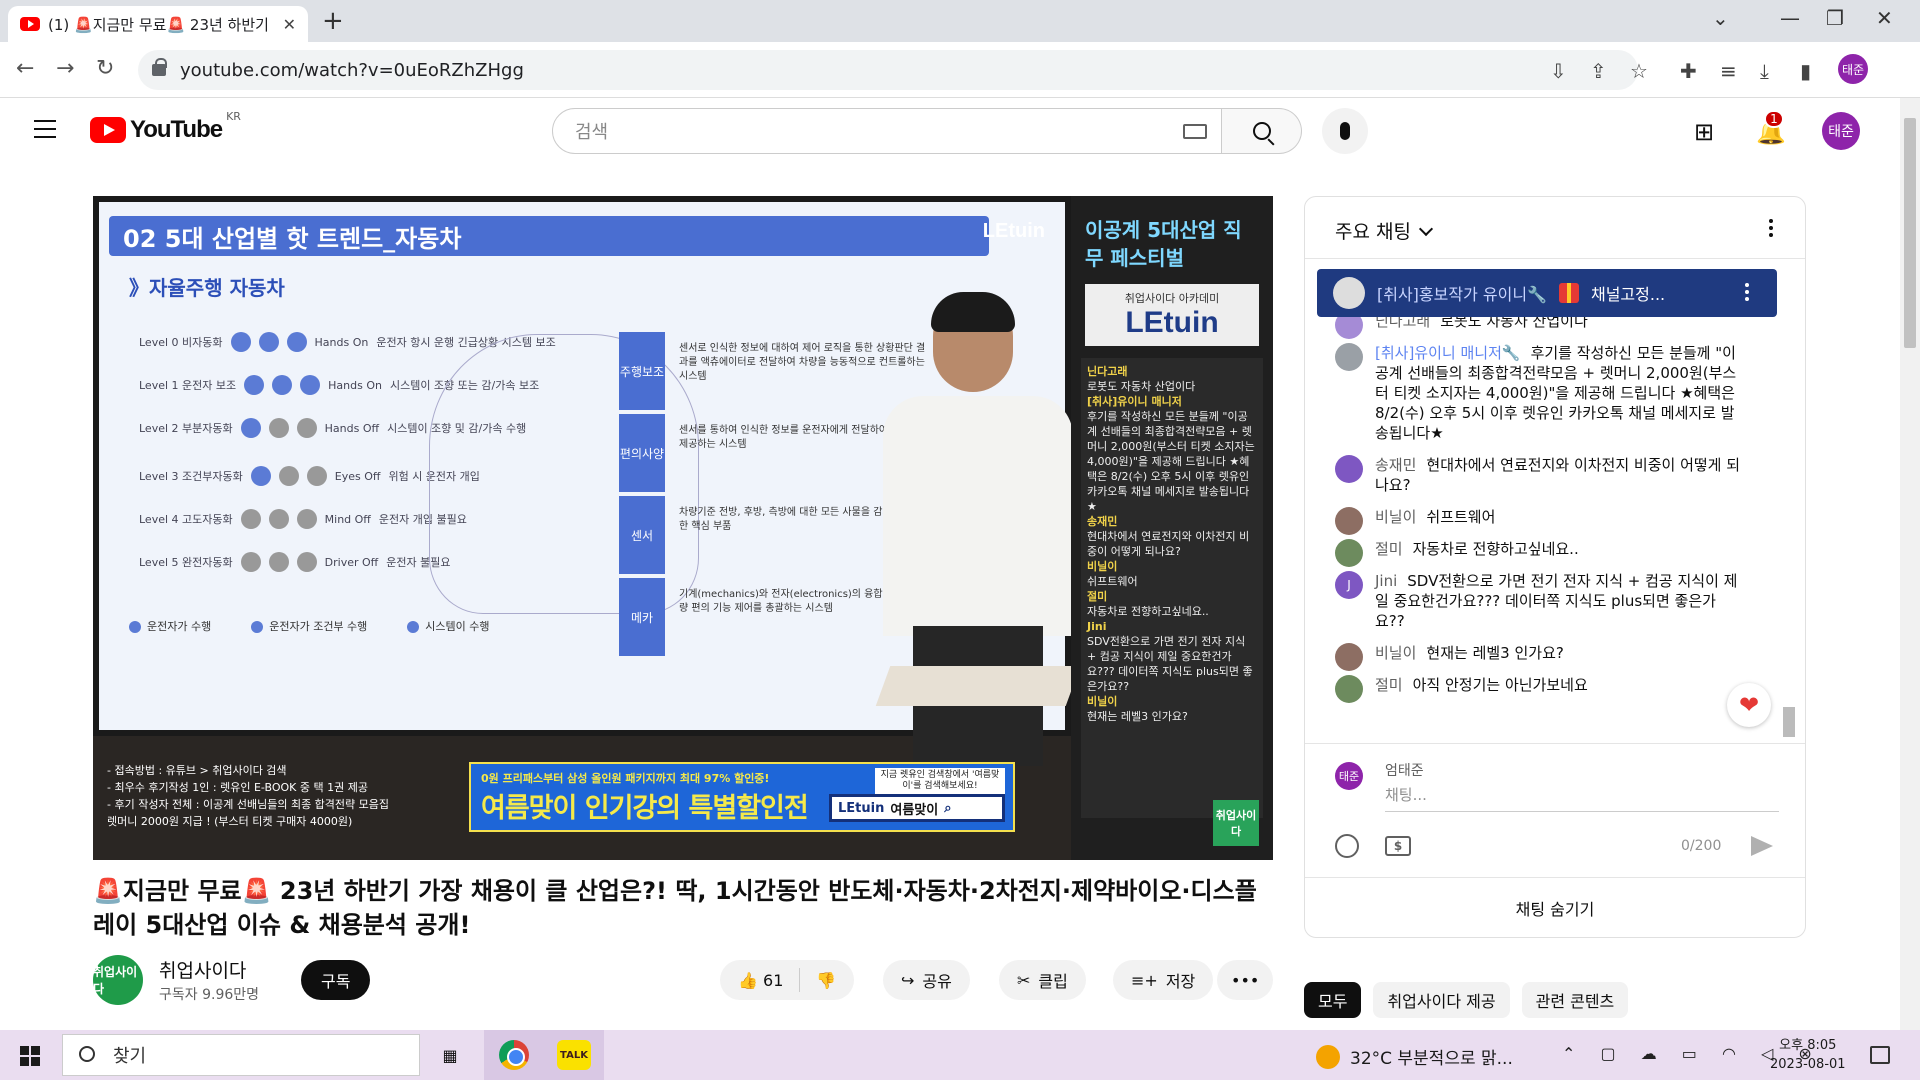  Describe the element at coordinates (1884, 18) in the screenshot. I see `window-close-icon: ✕` at that location.